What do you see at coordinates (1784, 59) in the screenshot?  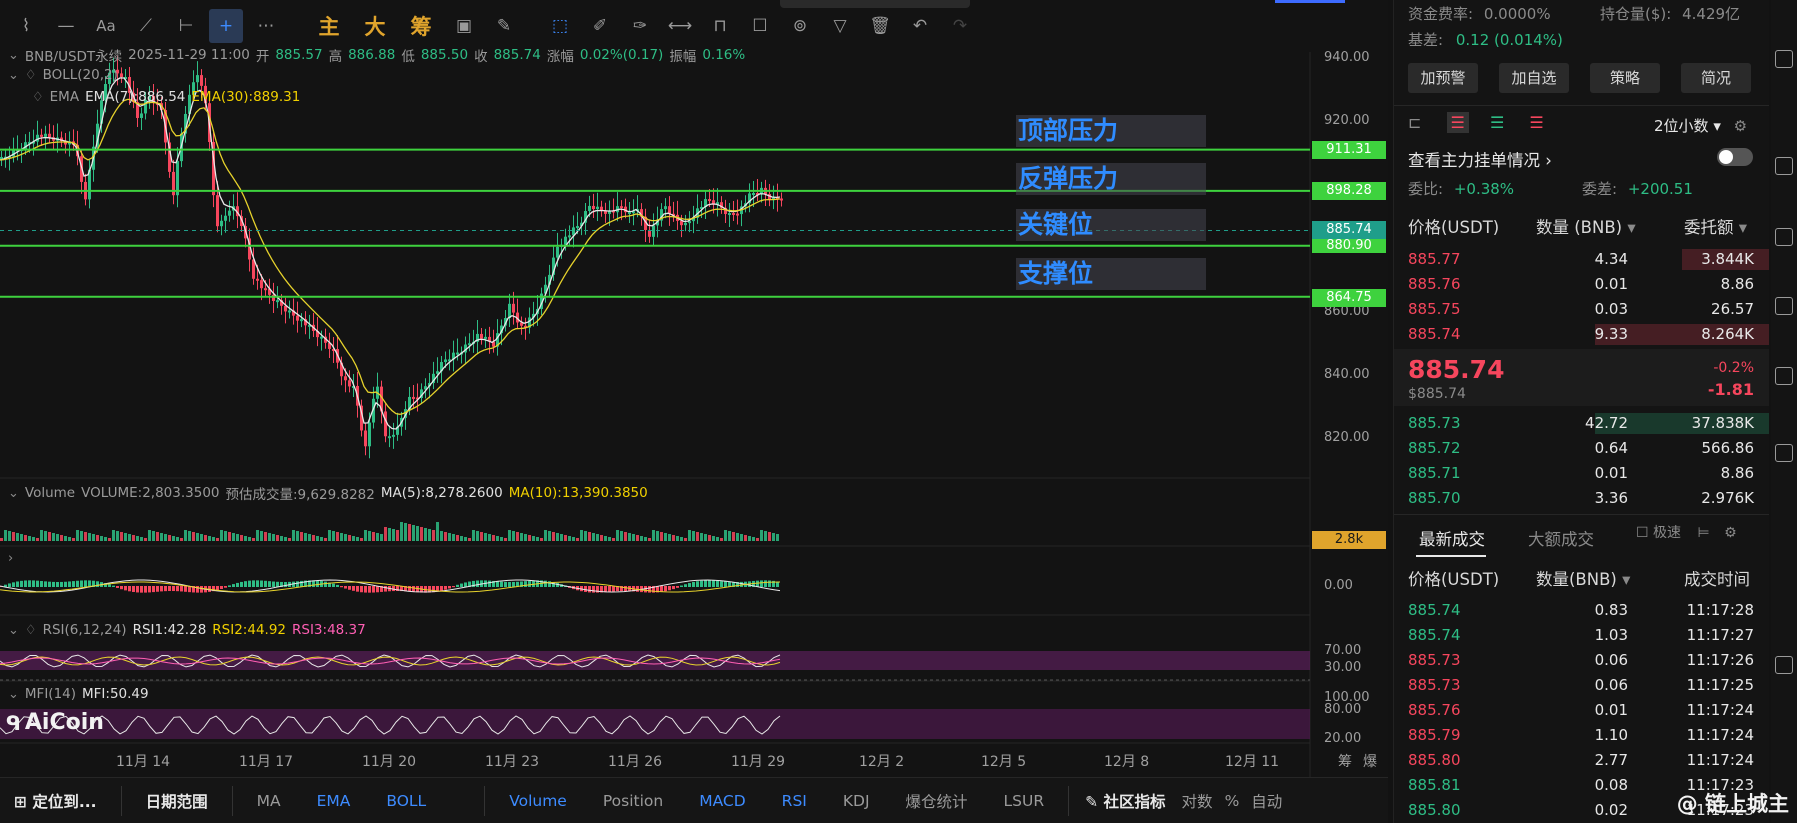 I see `window-icon` at bounding box center [1784, 59].